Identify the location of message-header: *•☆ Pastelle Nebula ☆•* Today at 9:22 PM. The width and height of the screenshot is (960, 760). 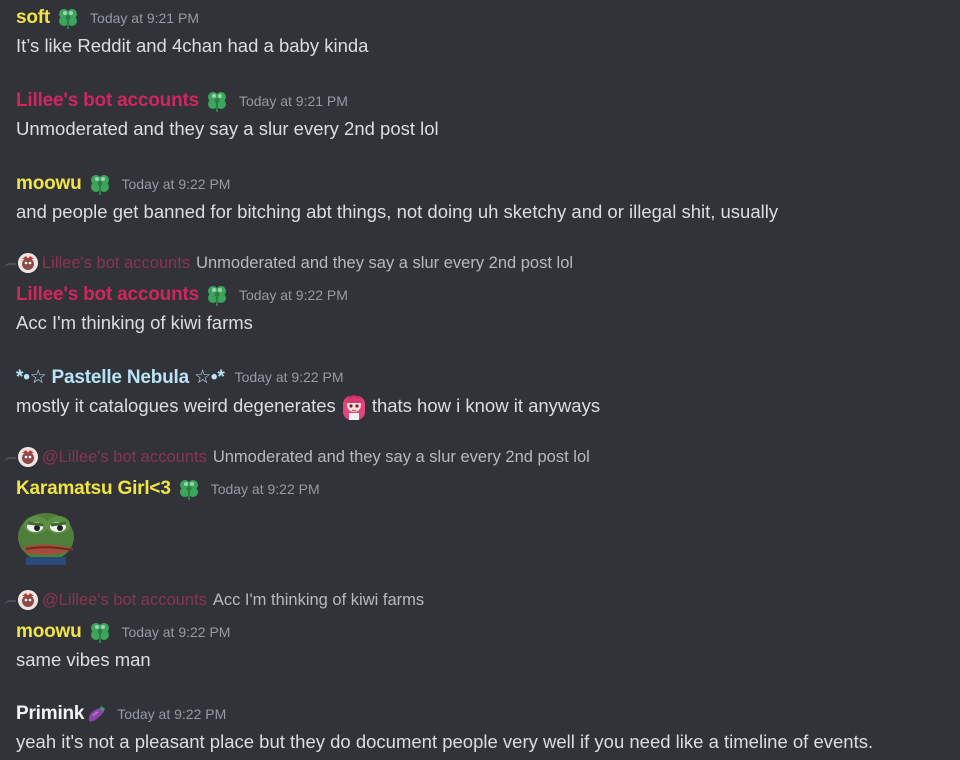
(484, 377).